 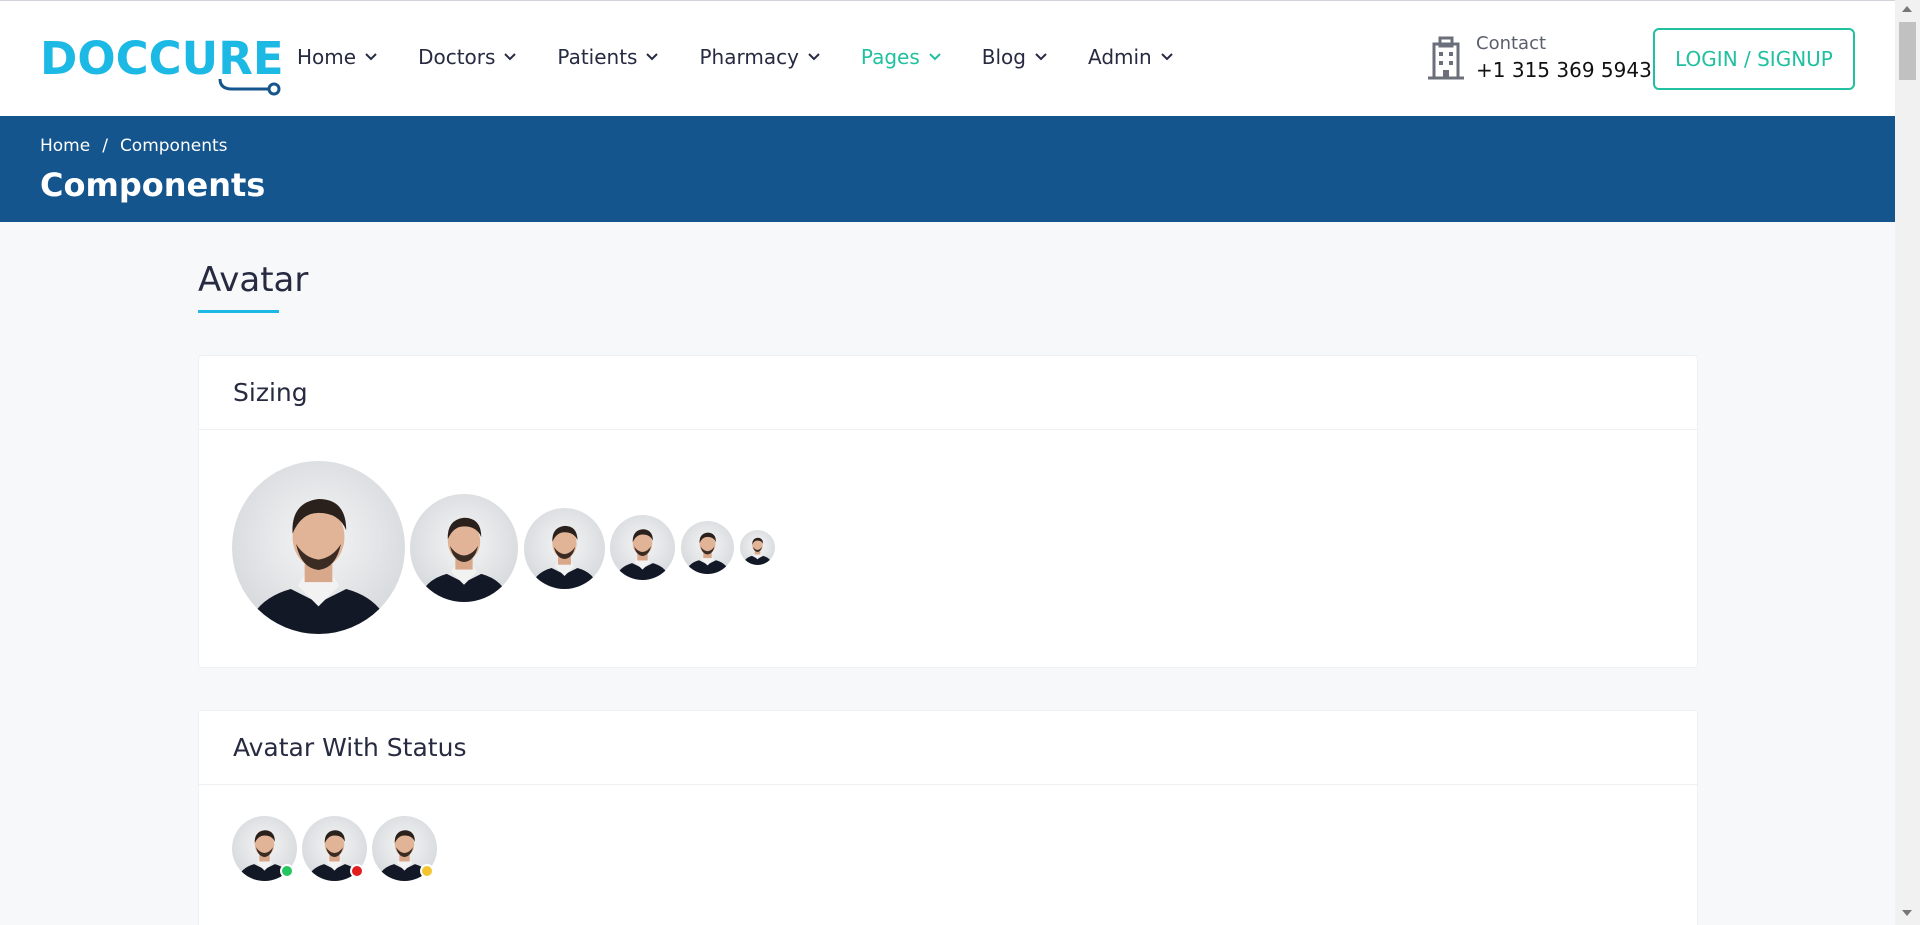 I want to click on avatar-md, so click(x=642, y=547).